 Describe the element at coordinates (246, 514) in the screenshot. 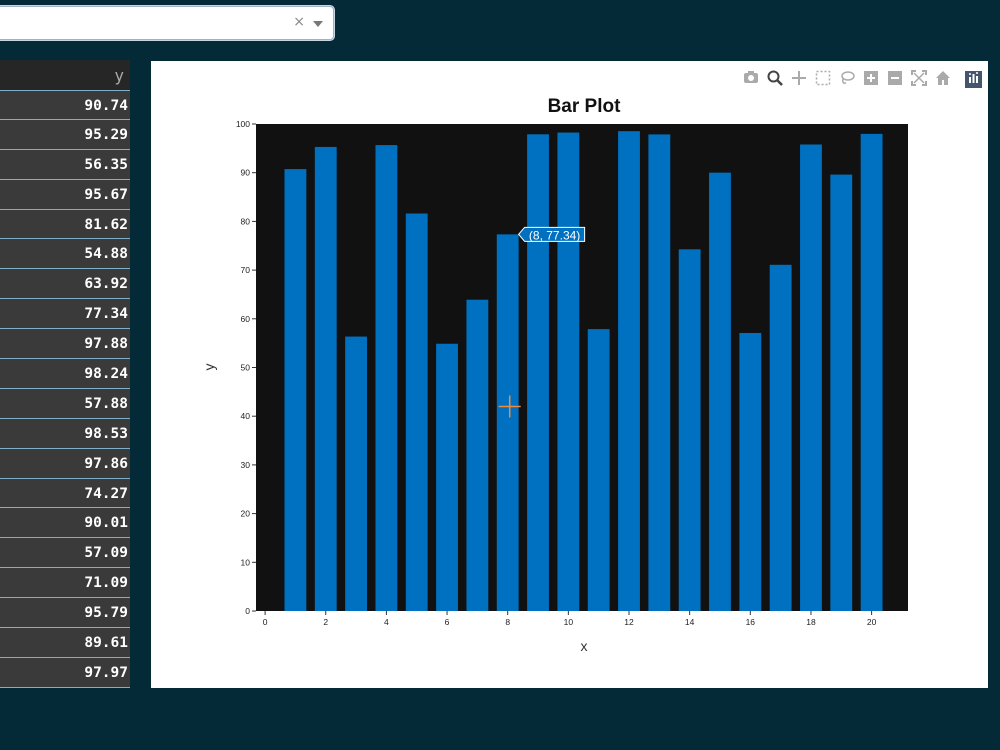

I see `y-tick-label: 20` at that location.